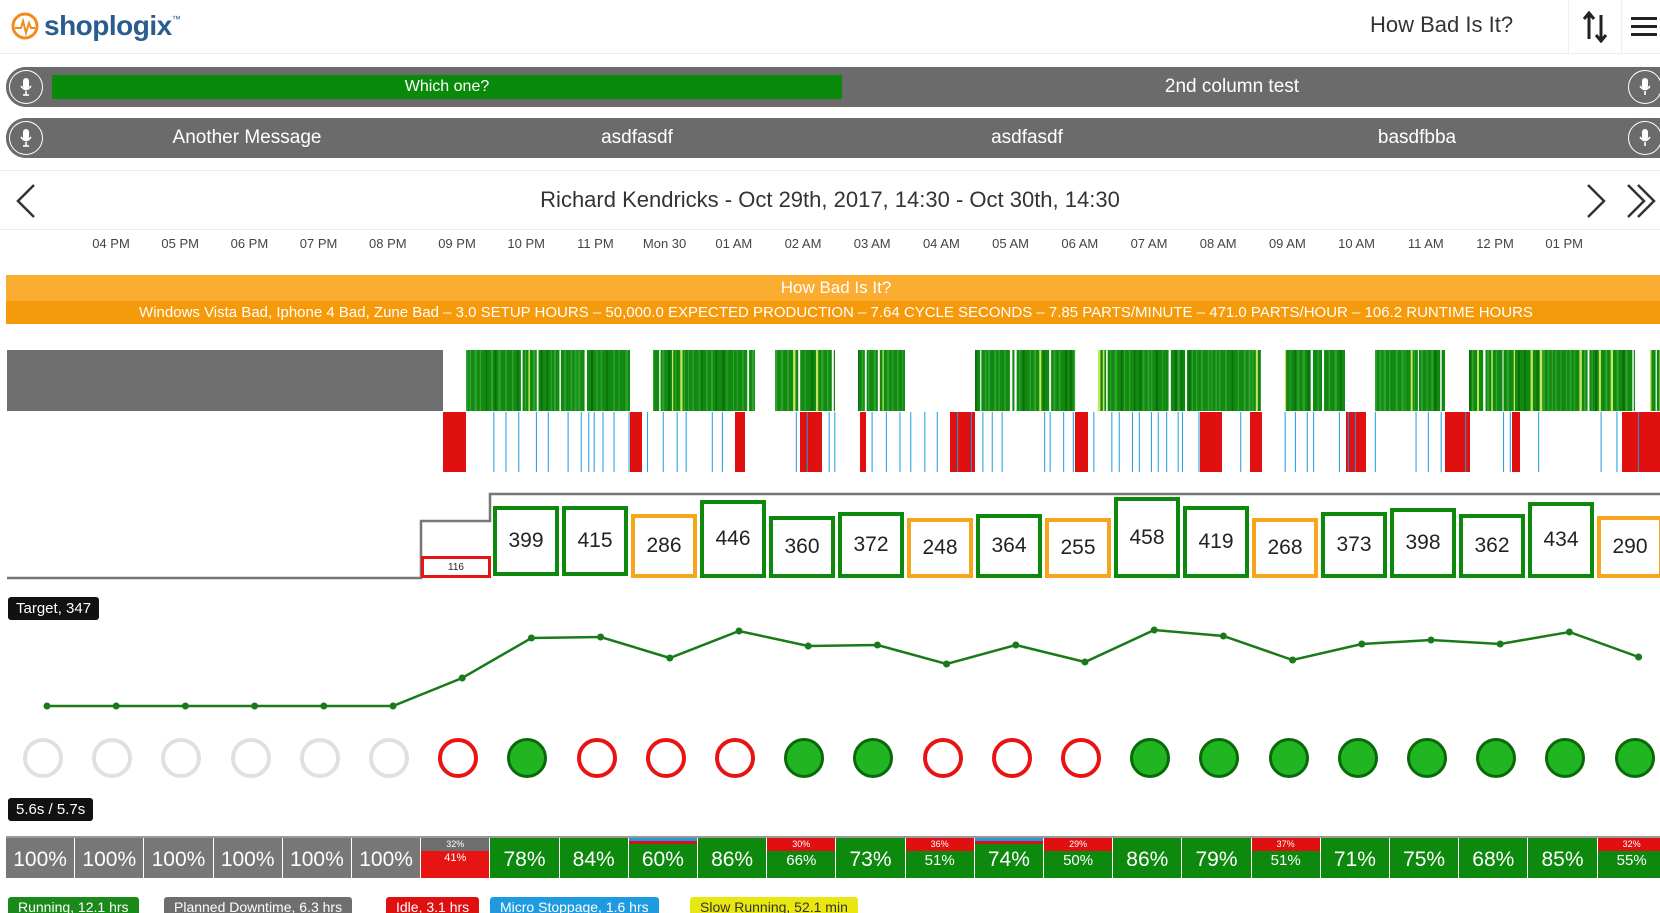 This screenshot has width=1660, height=913. What do you see at coordinates (871, 545) in the screenshot?
I see `hourly-production-box: 372` at bounding box center [871, 545].